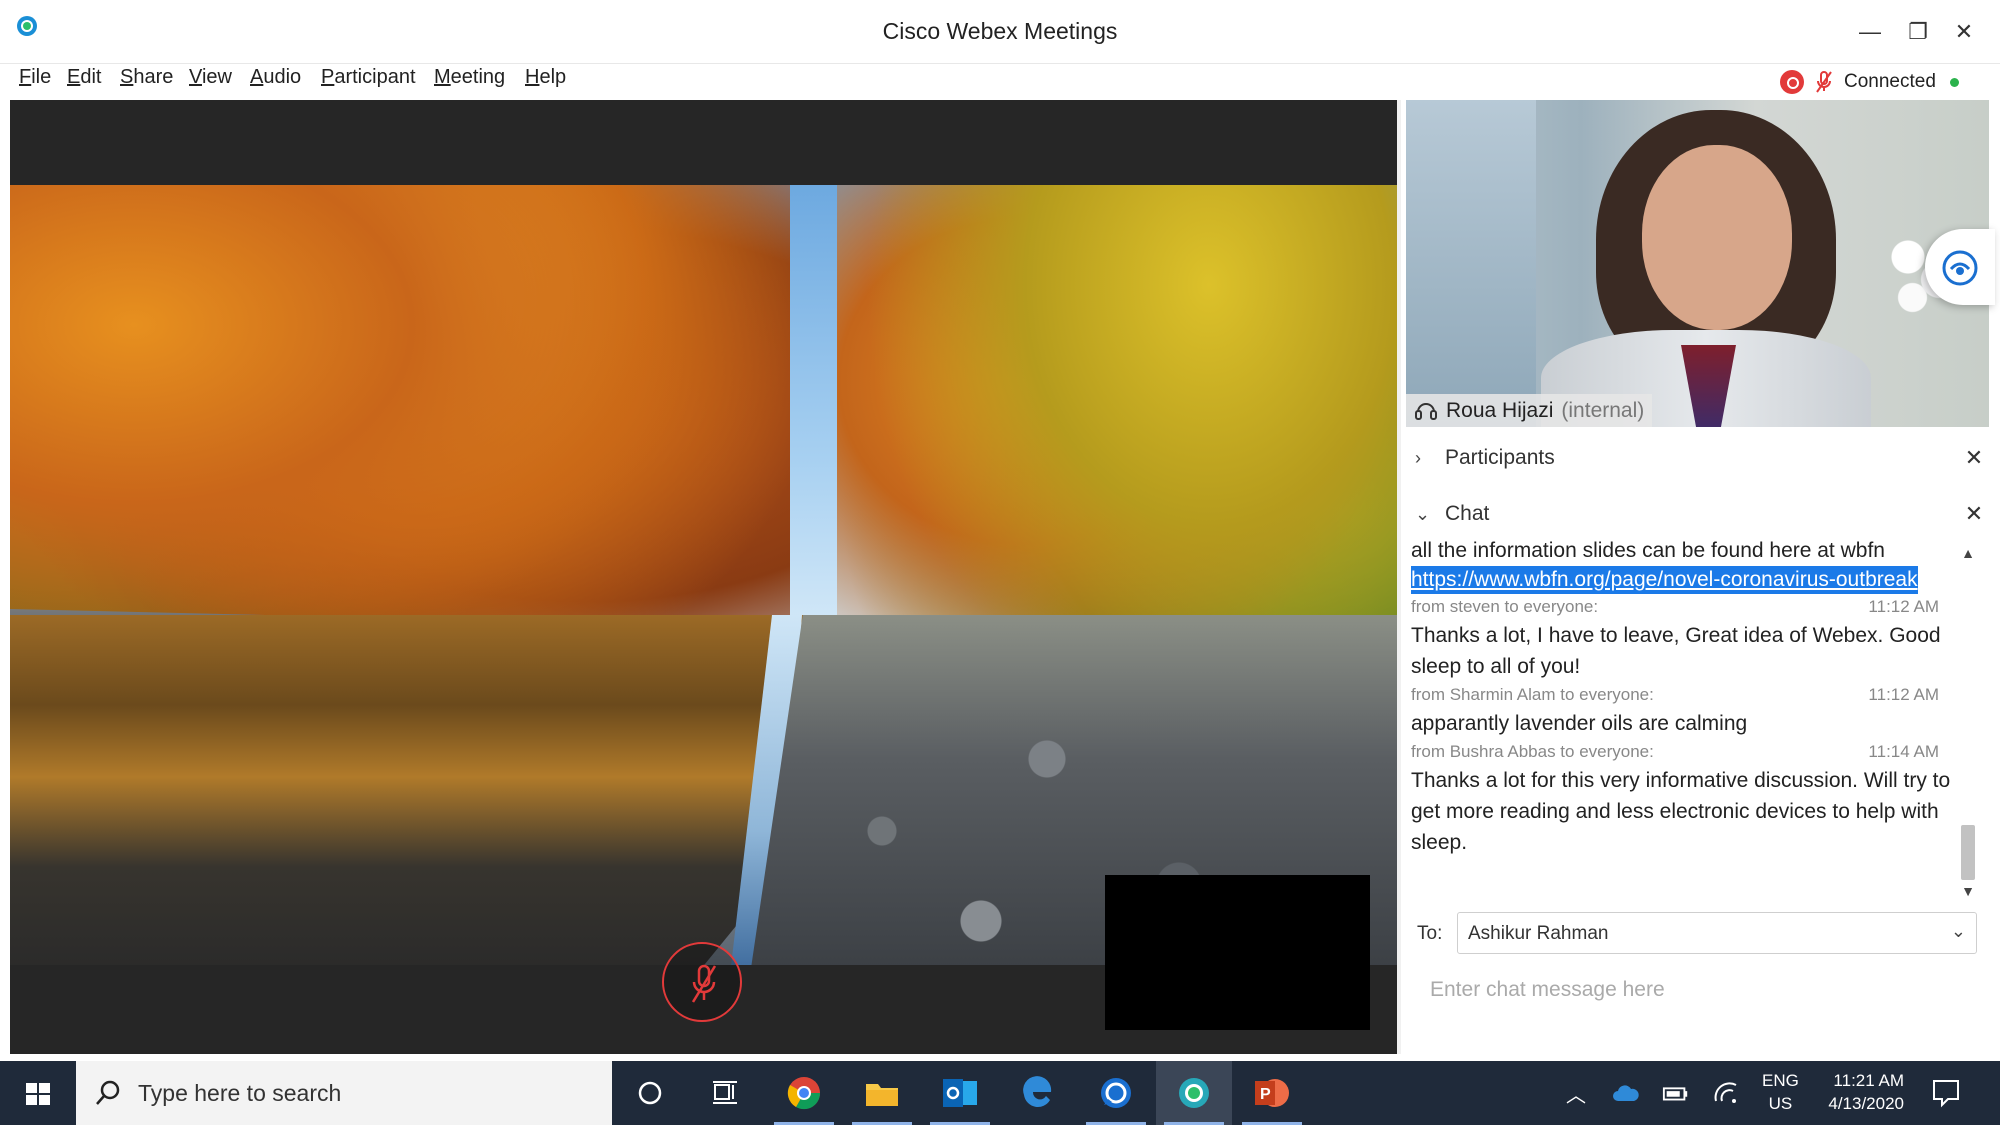 This screenshot has height=1130, width=2000. I want to click on windows-logo-icon, so click(38, 1094).